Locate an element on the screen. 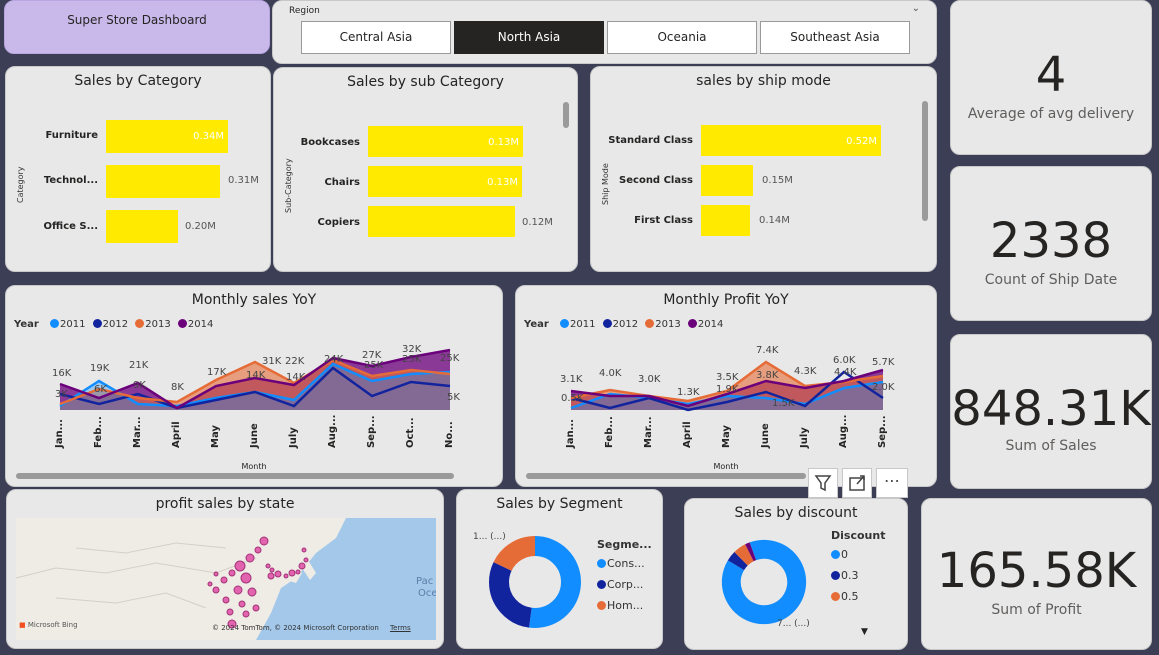 Image resolution: width=1159 pixels, height=655 pixels. more-options-icon: ⋯ is located at coordinates (892, 483).